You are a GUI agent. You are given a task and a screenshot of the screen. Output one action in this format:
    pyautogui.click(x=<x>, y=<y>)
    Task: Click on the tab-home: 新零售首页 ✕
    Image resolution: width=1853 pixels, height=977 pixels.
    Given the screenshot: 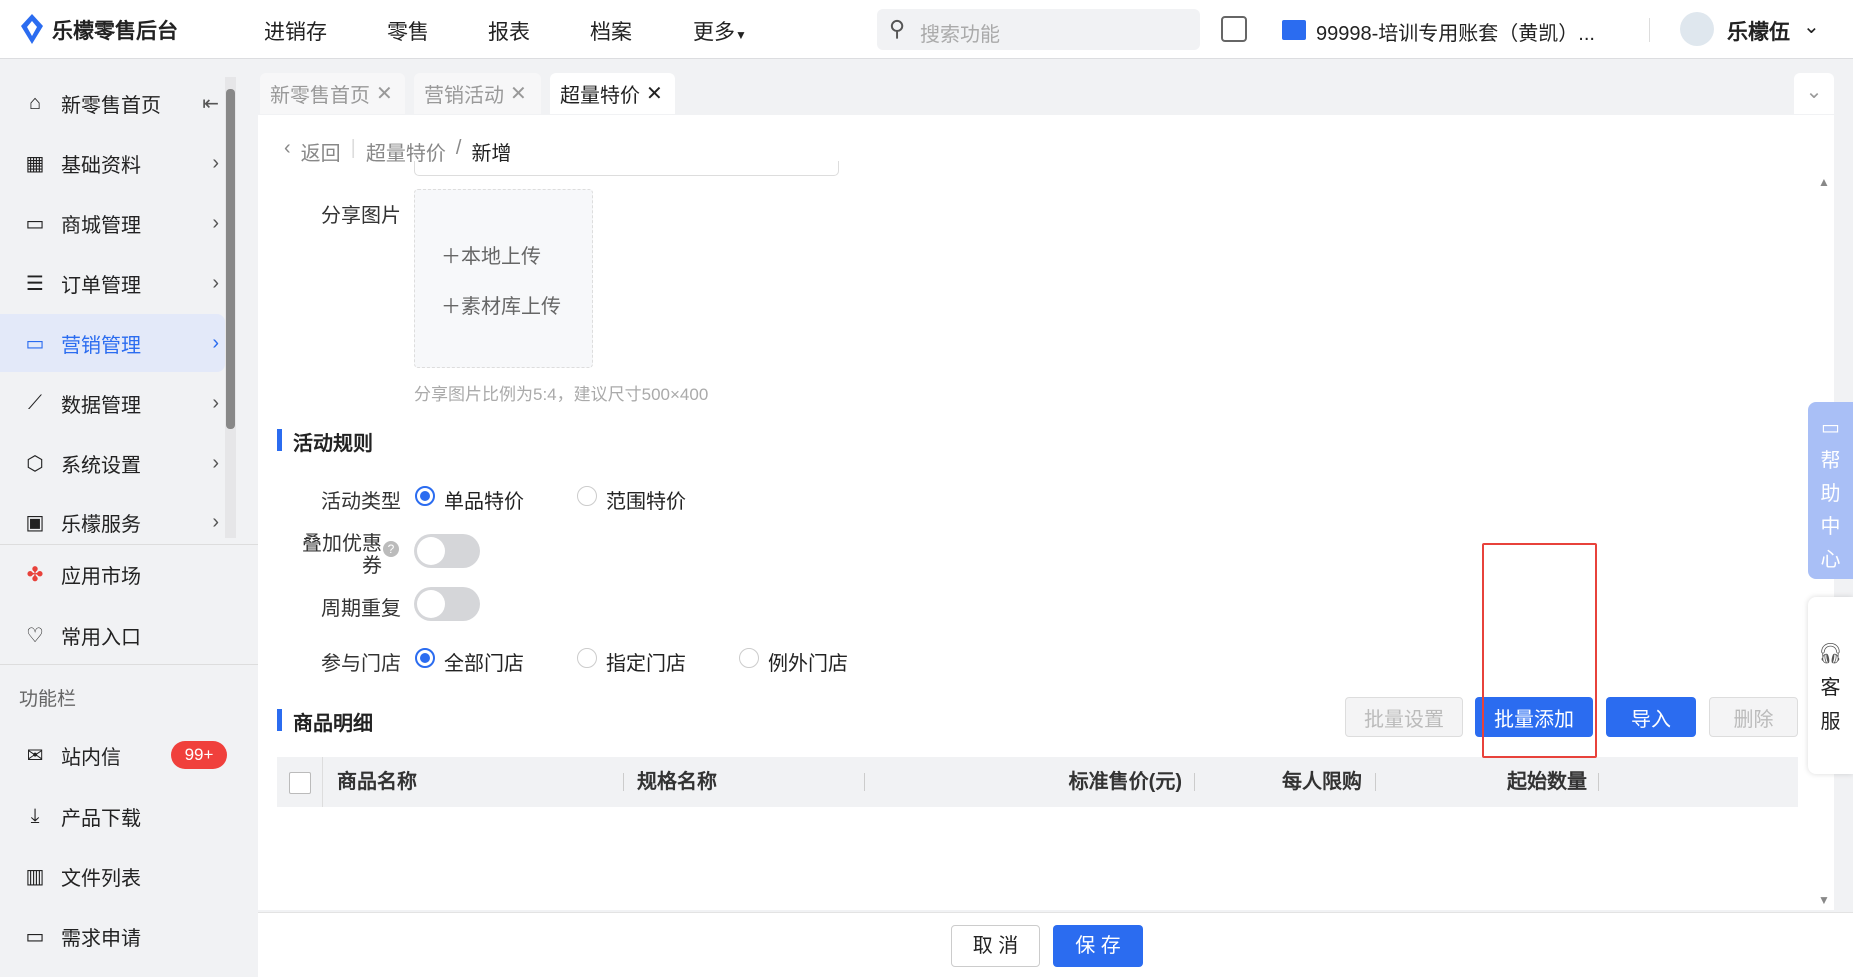 What is the action you would take?
    pyautogui.click(x=332, y=93)
    